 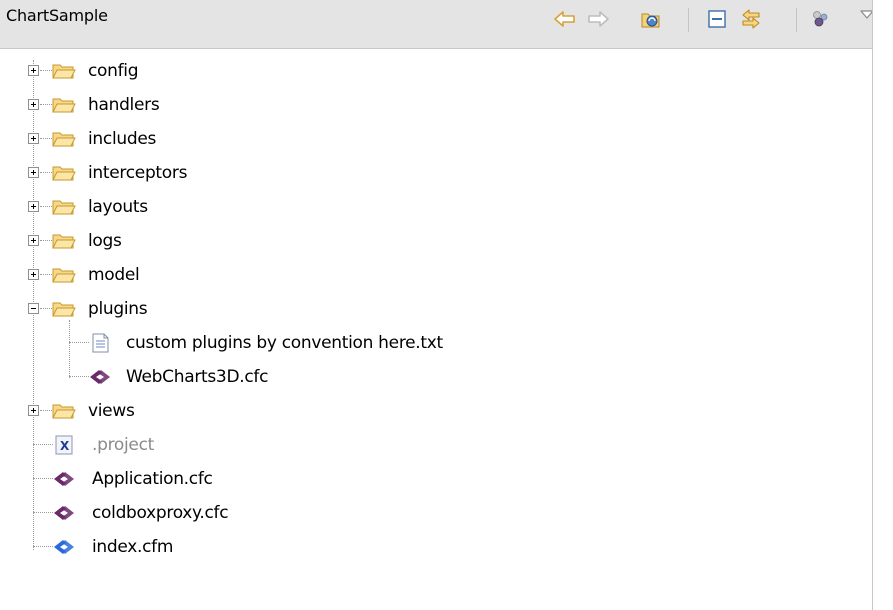 I want to click on tree-item-label: handlers, so click(x=124, y=105).